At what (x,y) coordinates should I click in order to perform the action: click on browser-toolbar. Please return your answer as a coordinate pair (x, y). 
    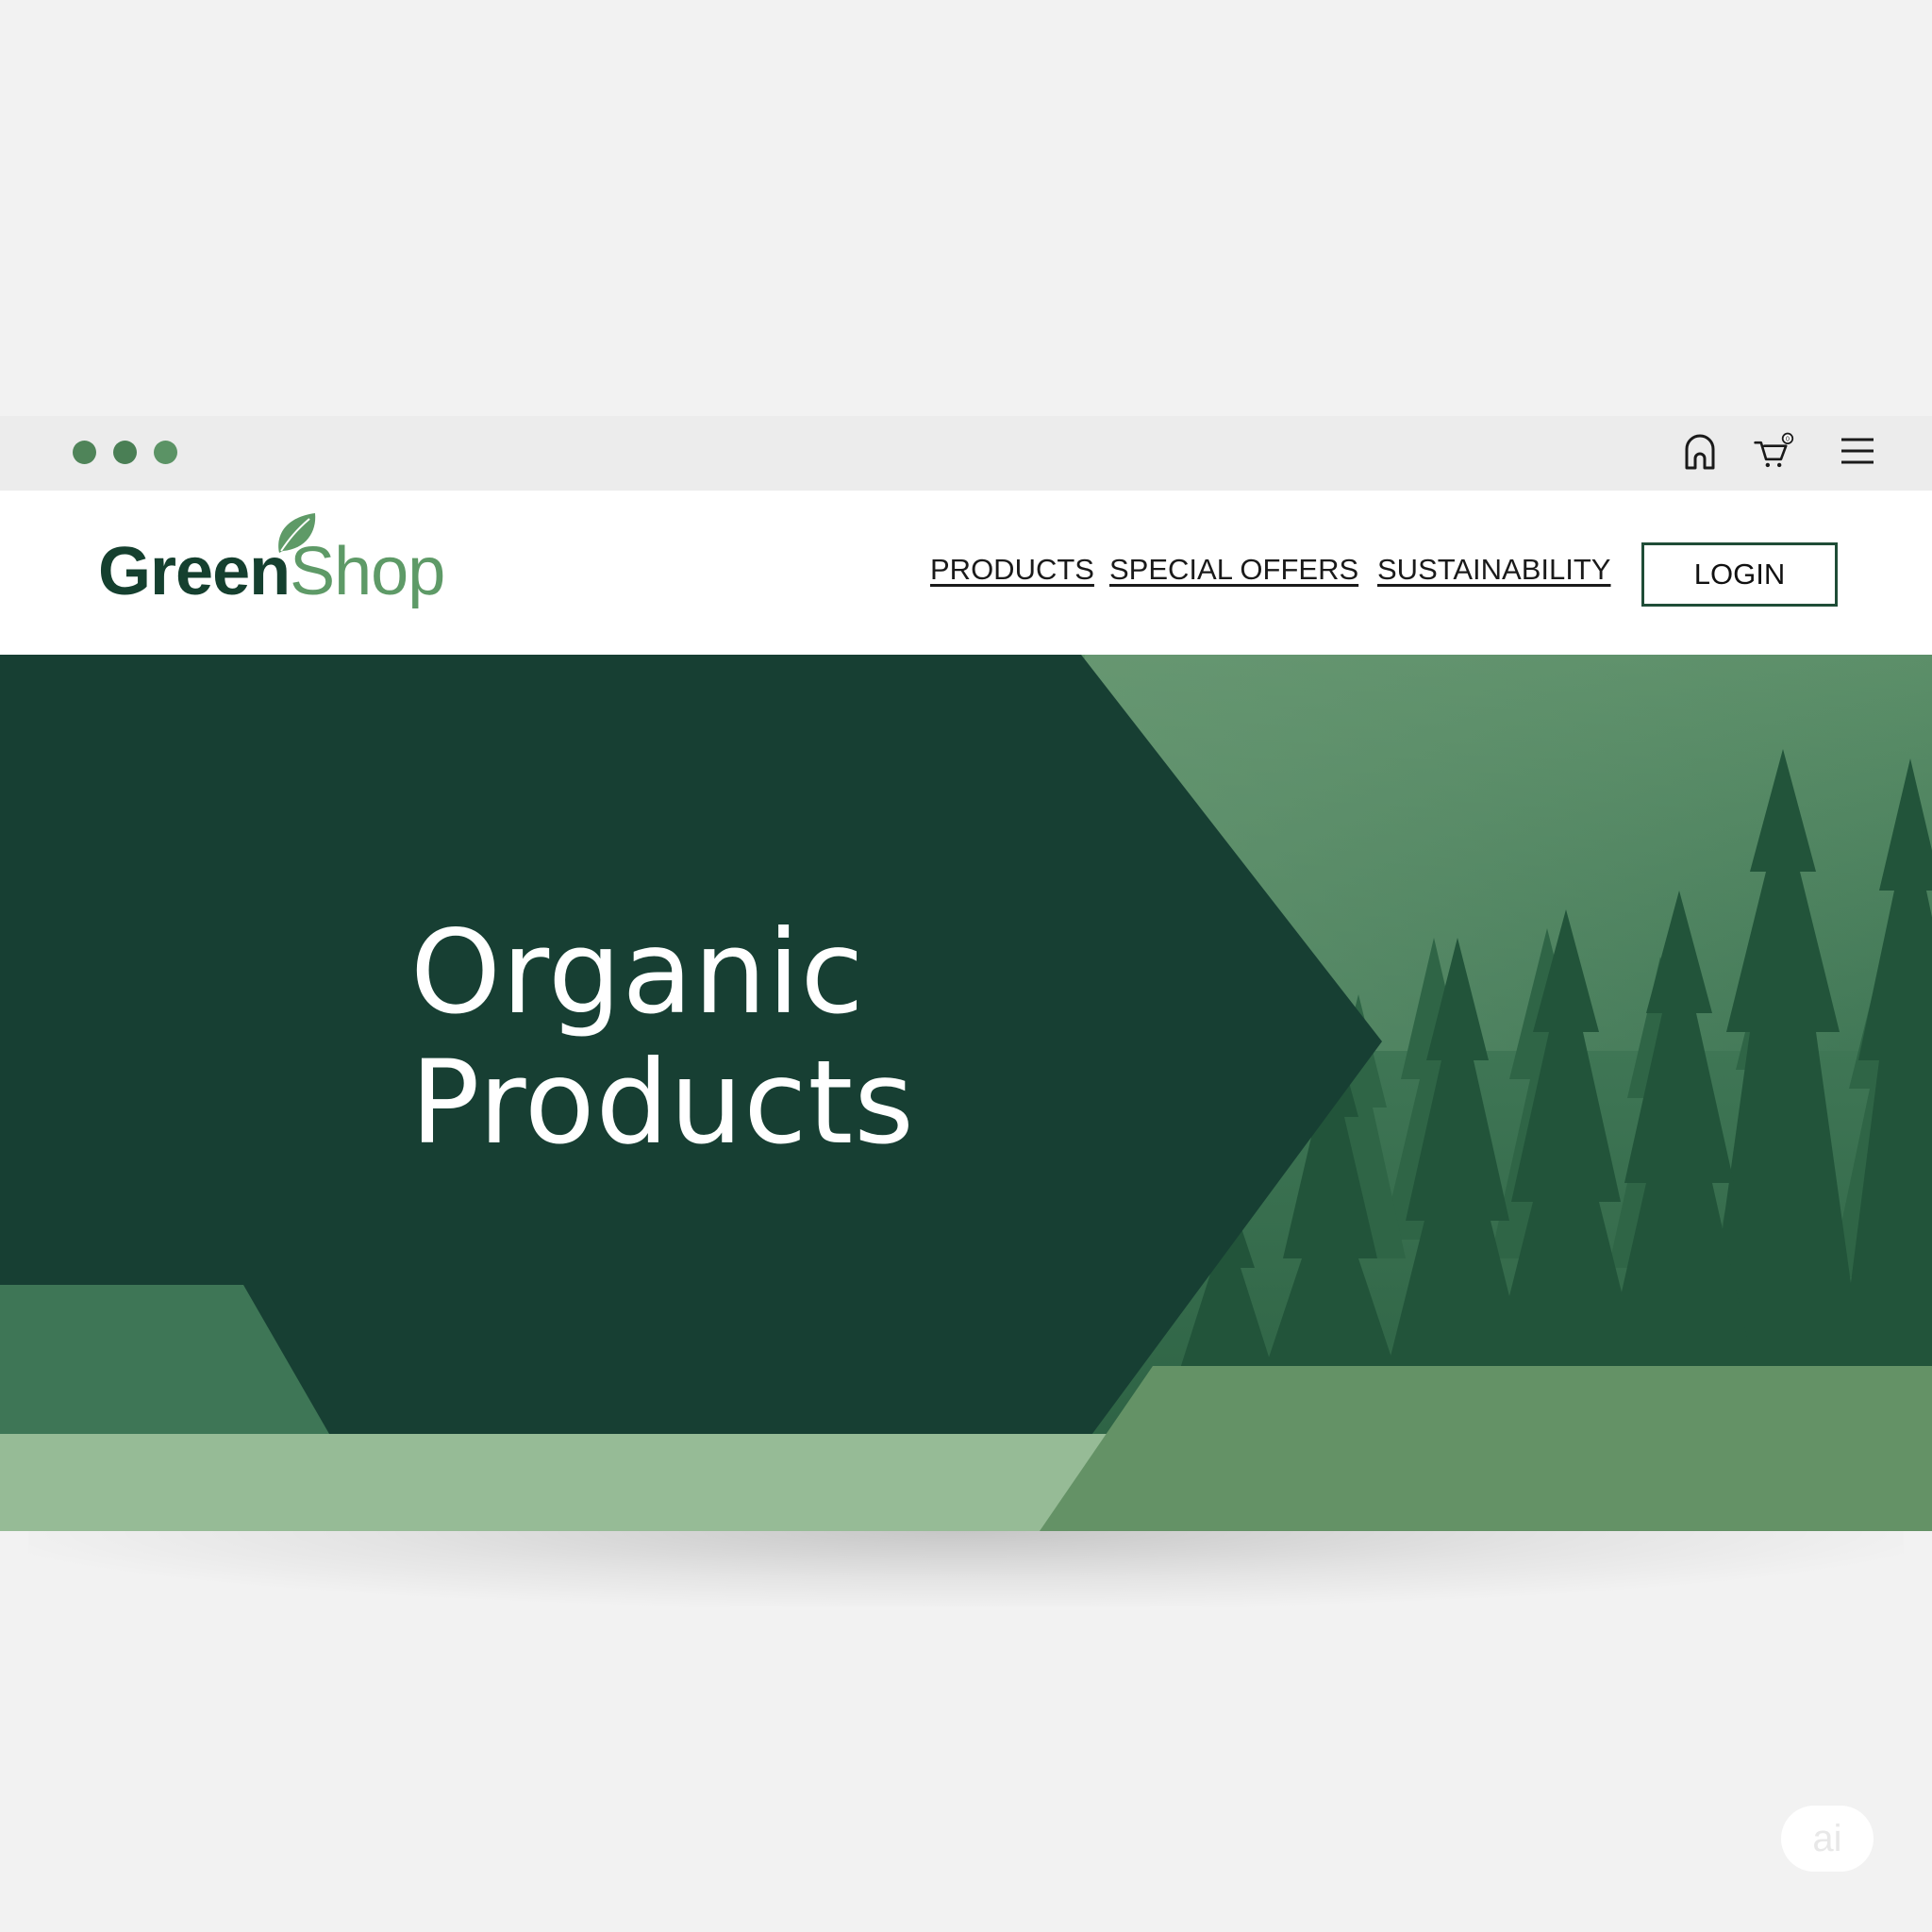
    Looking at the image, I should click on (966, 453).